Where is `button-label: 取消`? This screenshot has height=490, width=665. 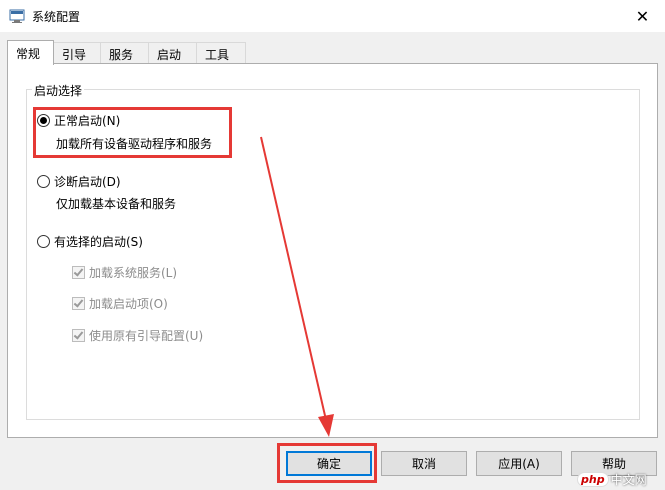
button-label: 取消 is located at coordinates (423, 464).